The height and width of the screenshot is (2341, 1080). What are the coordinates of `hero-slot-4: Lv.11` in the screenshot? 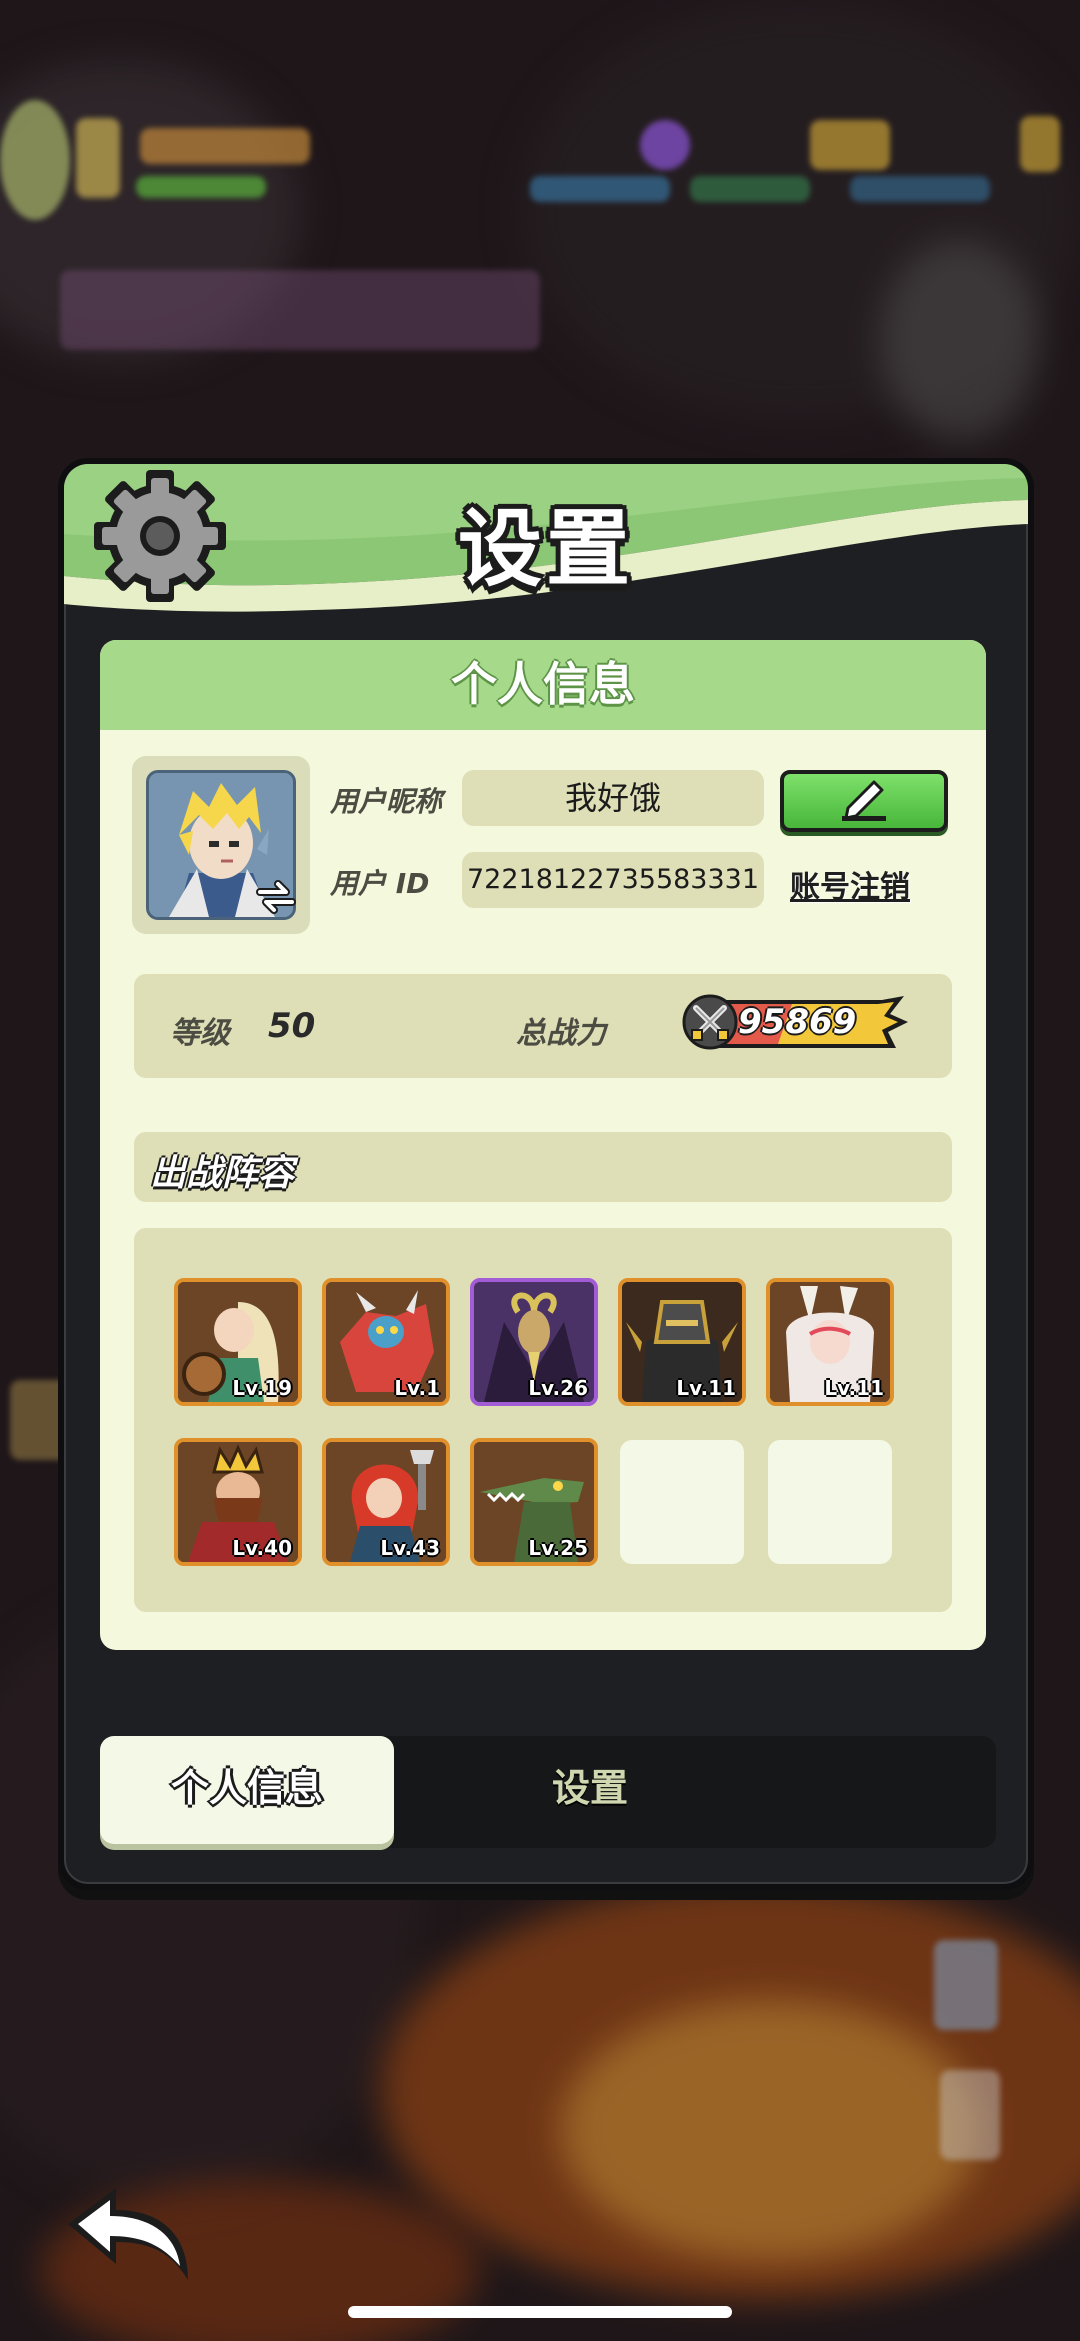 It's located at (682, 1342).